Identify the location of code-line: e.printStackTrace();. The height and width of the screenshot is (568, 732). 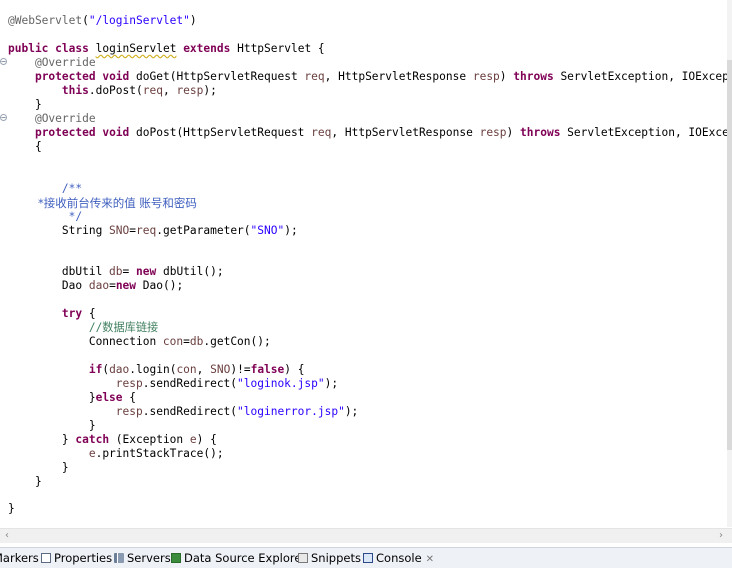
(116, 454).